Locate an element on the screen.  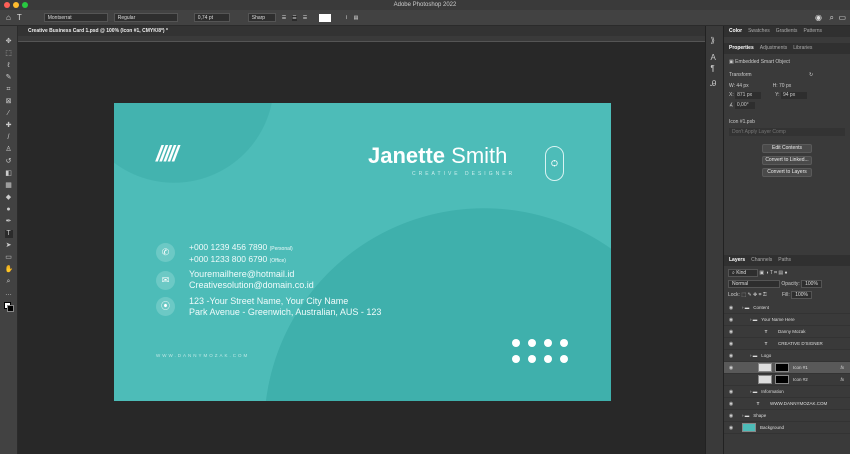
shape-tool-icon: ▭ is located at coordinates (9, 258).